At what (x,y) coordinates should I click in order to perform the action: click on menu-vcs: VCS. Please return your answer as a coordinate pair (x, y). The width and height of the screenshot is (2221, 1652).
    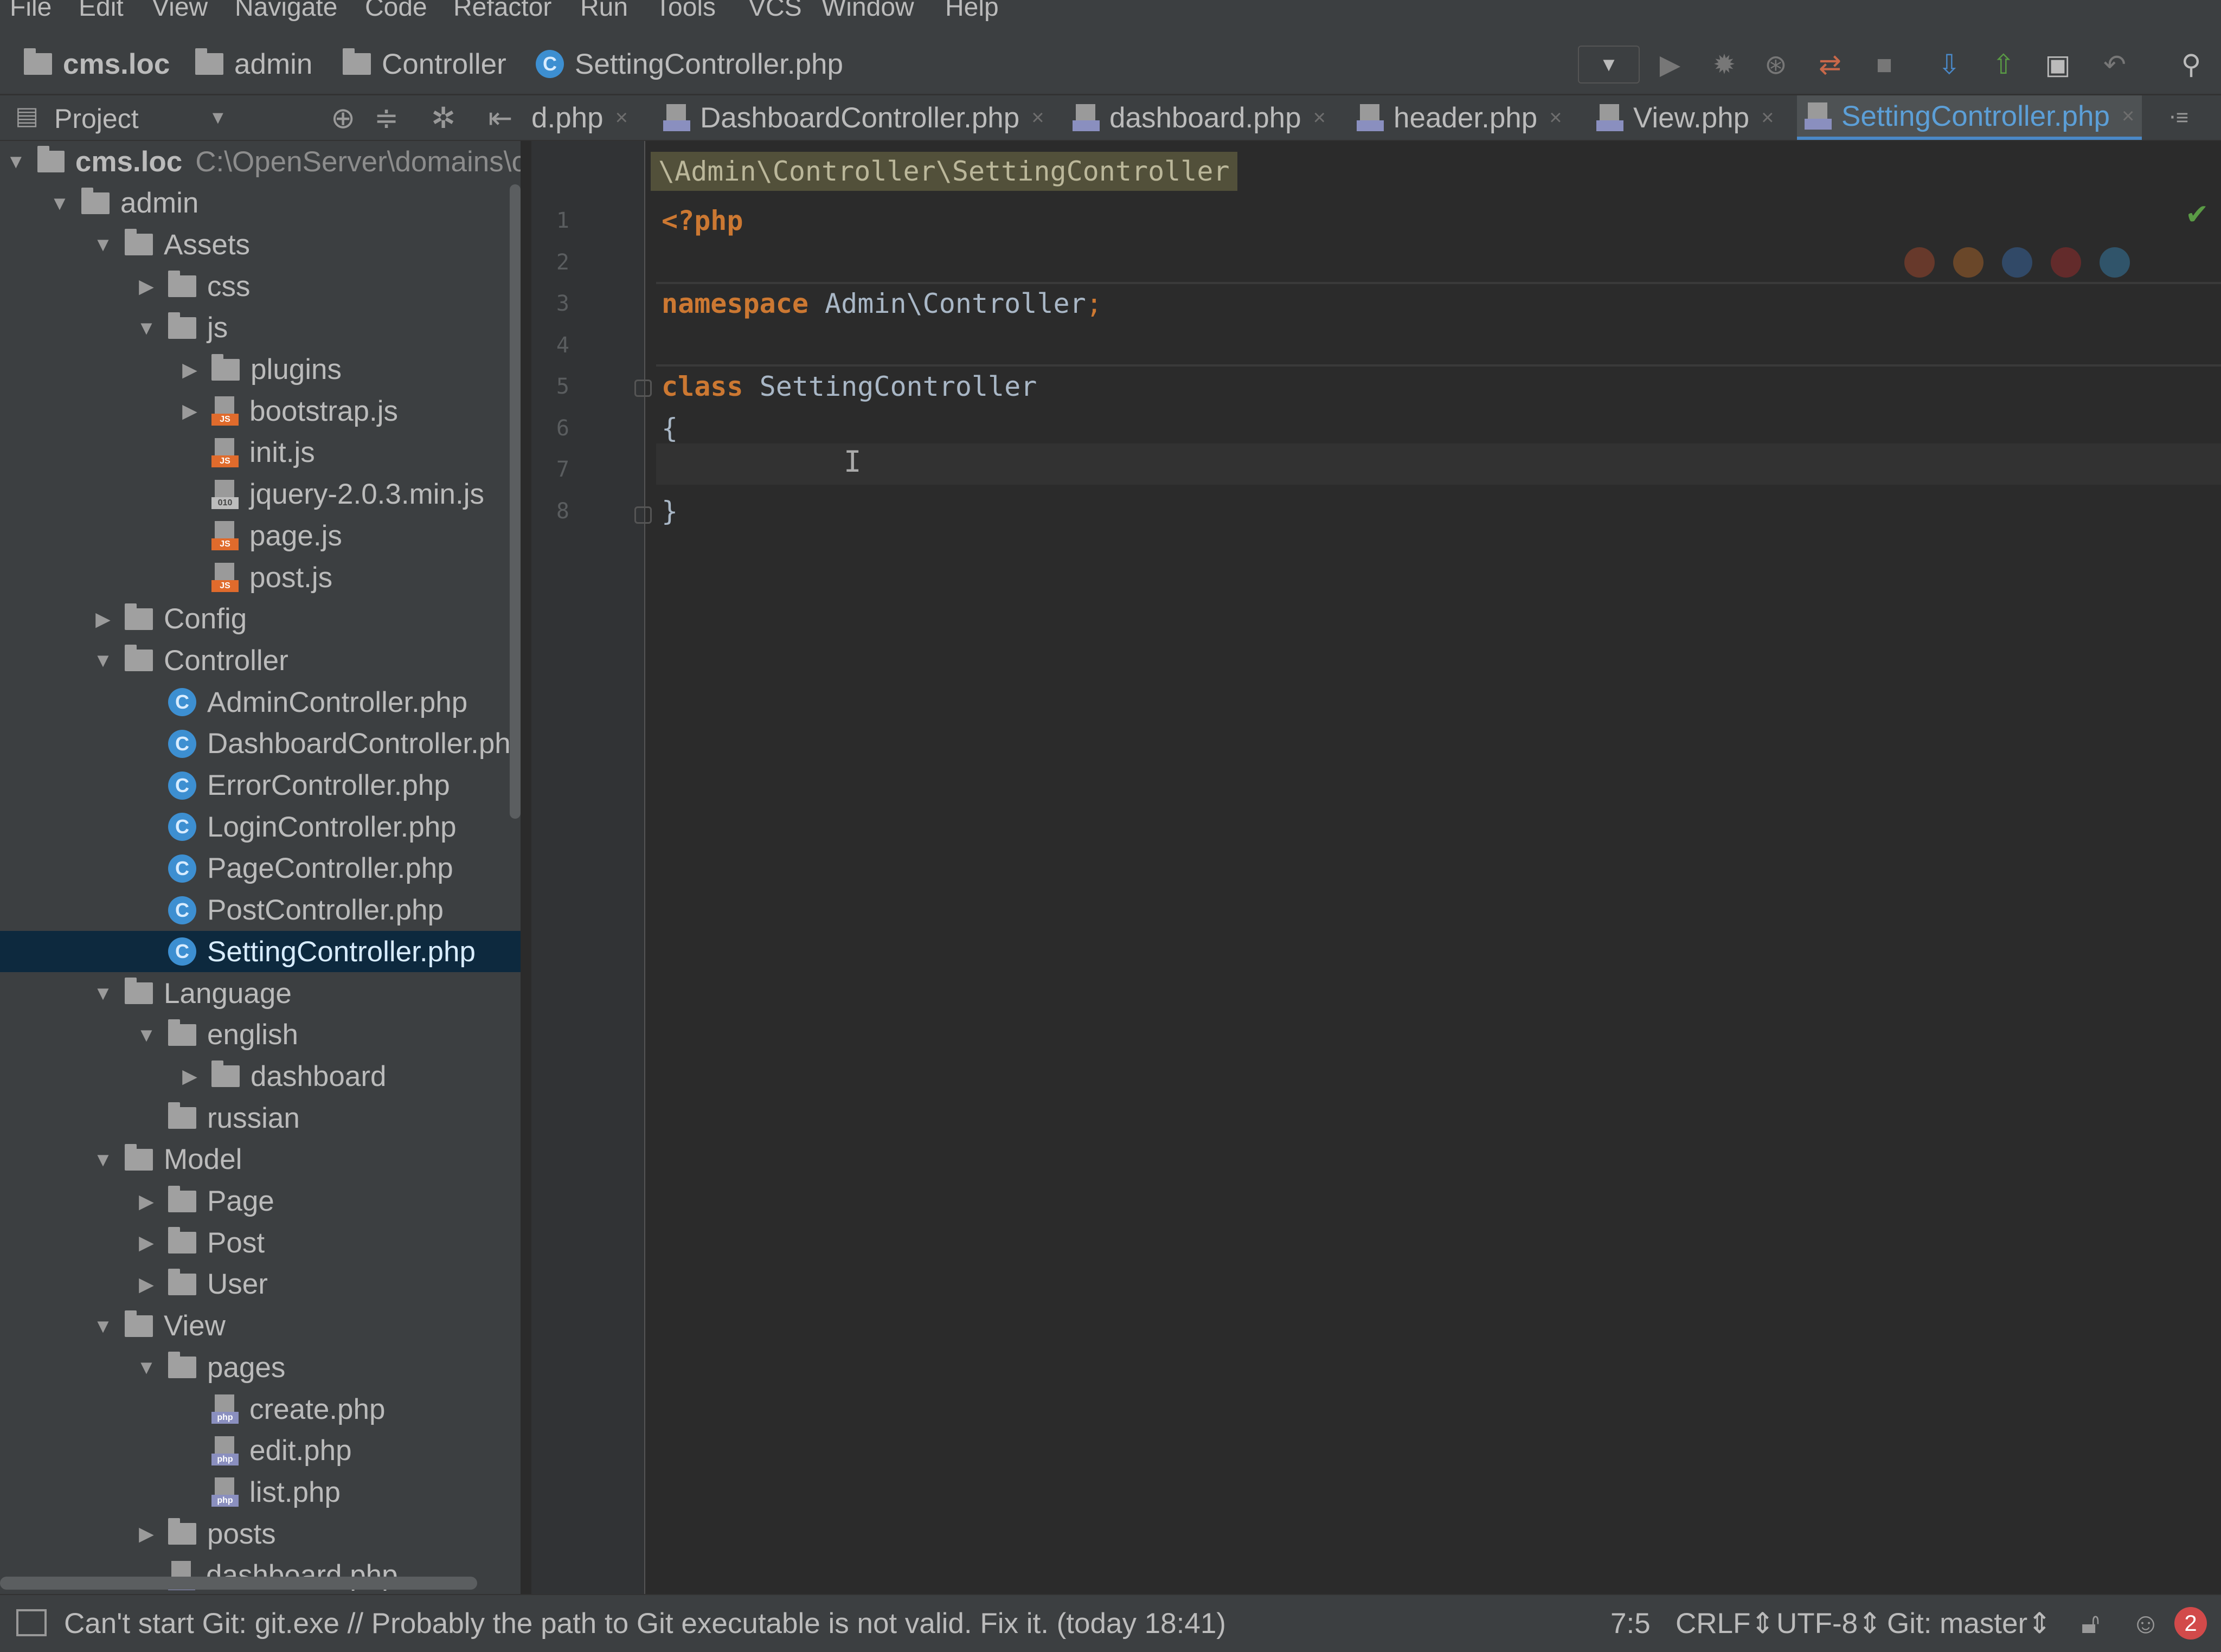
    Looking at the image, I should click on (775, 11).